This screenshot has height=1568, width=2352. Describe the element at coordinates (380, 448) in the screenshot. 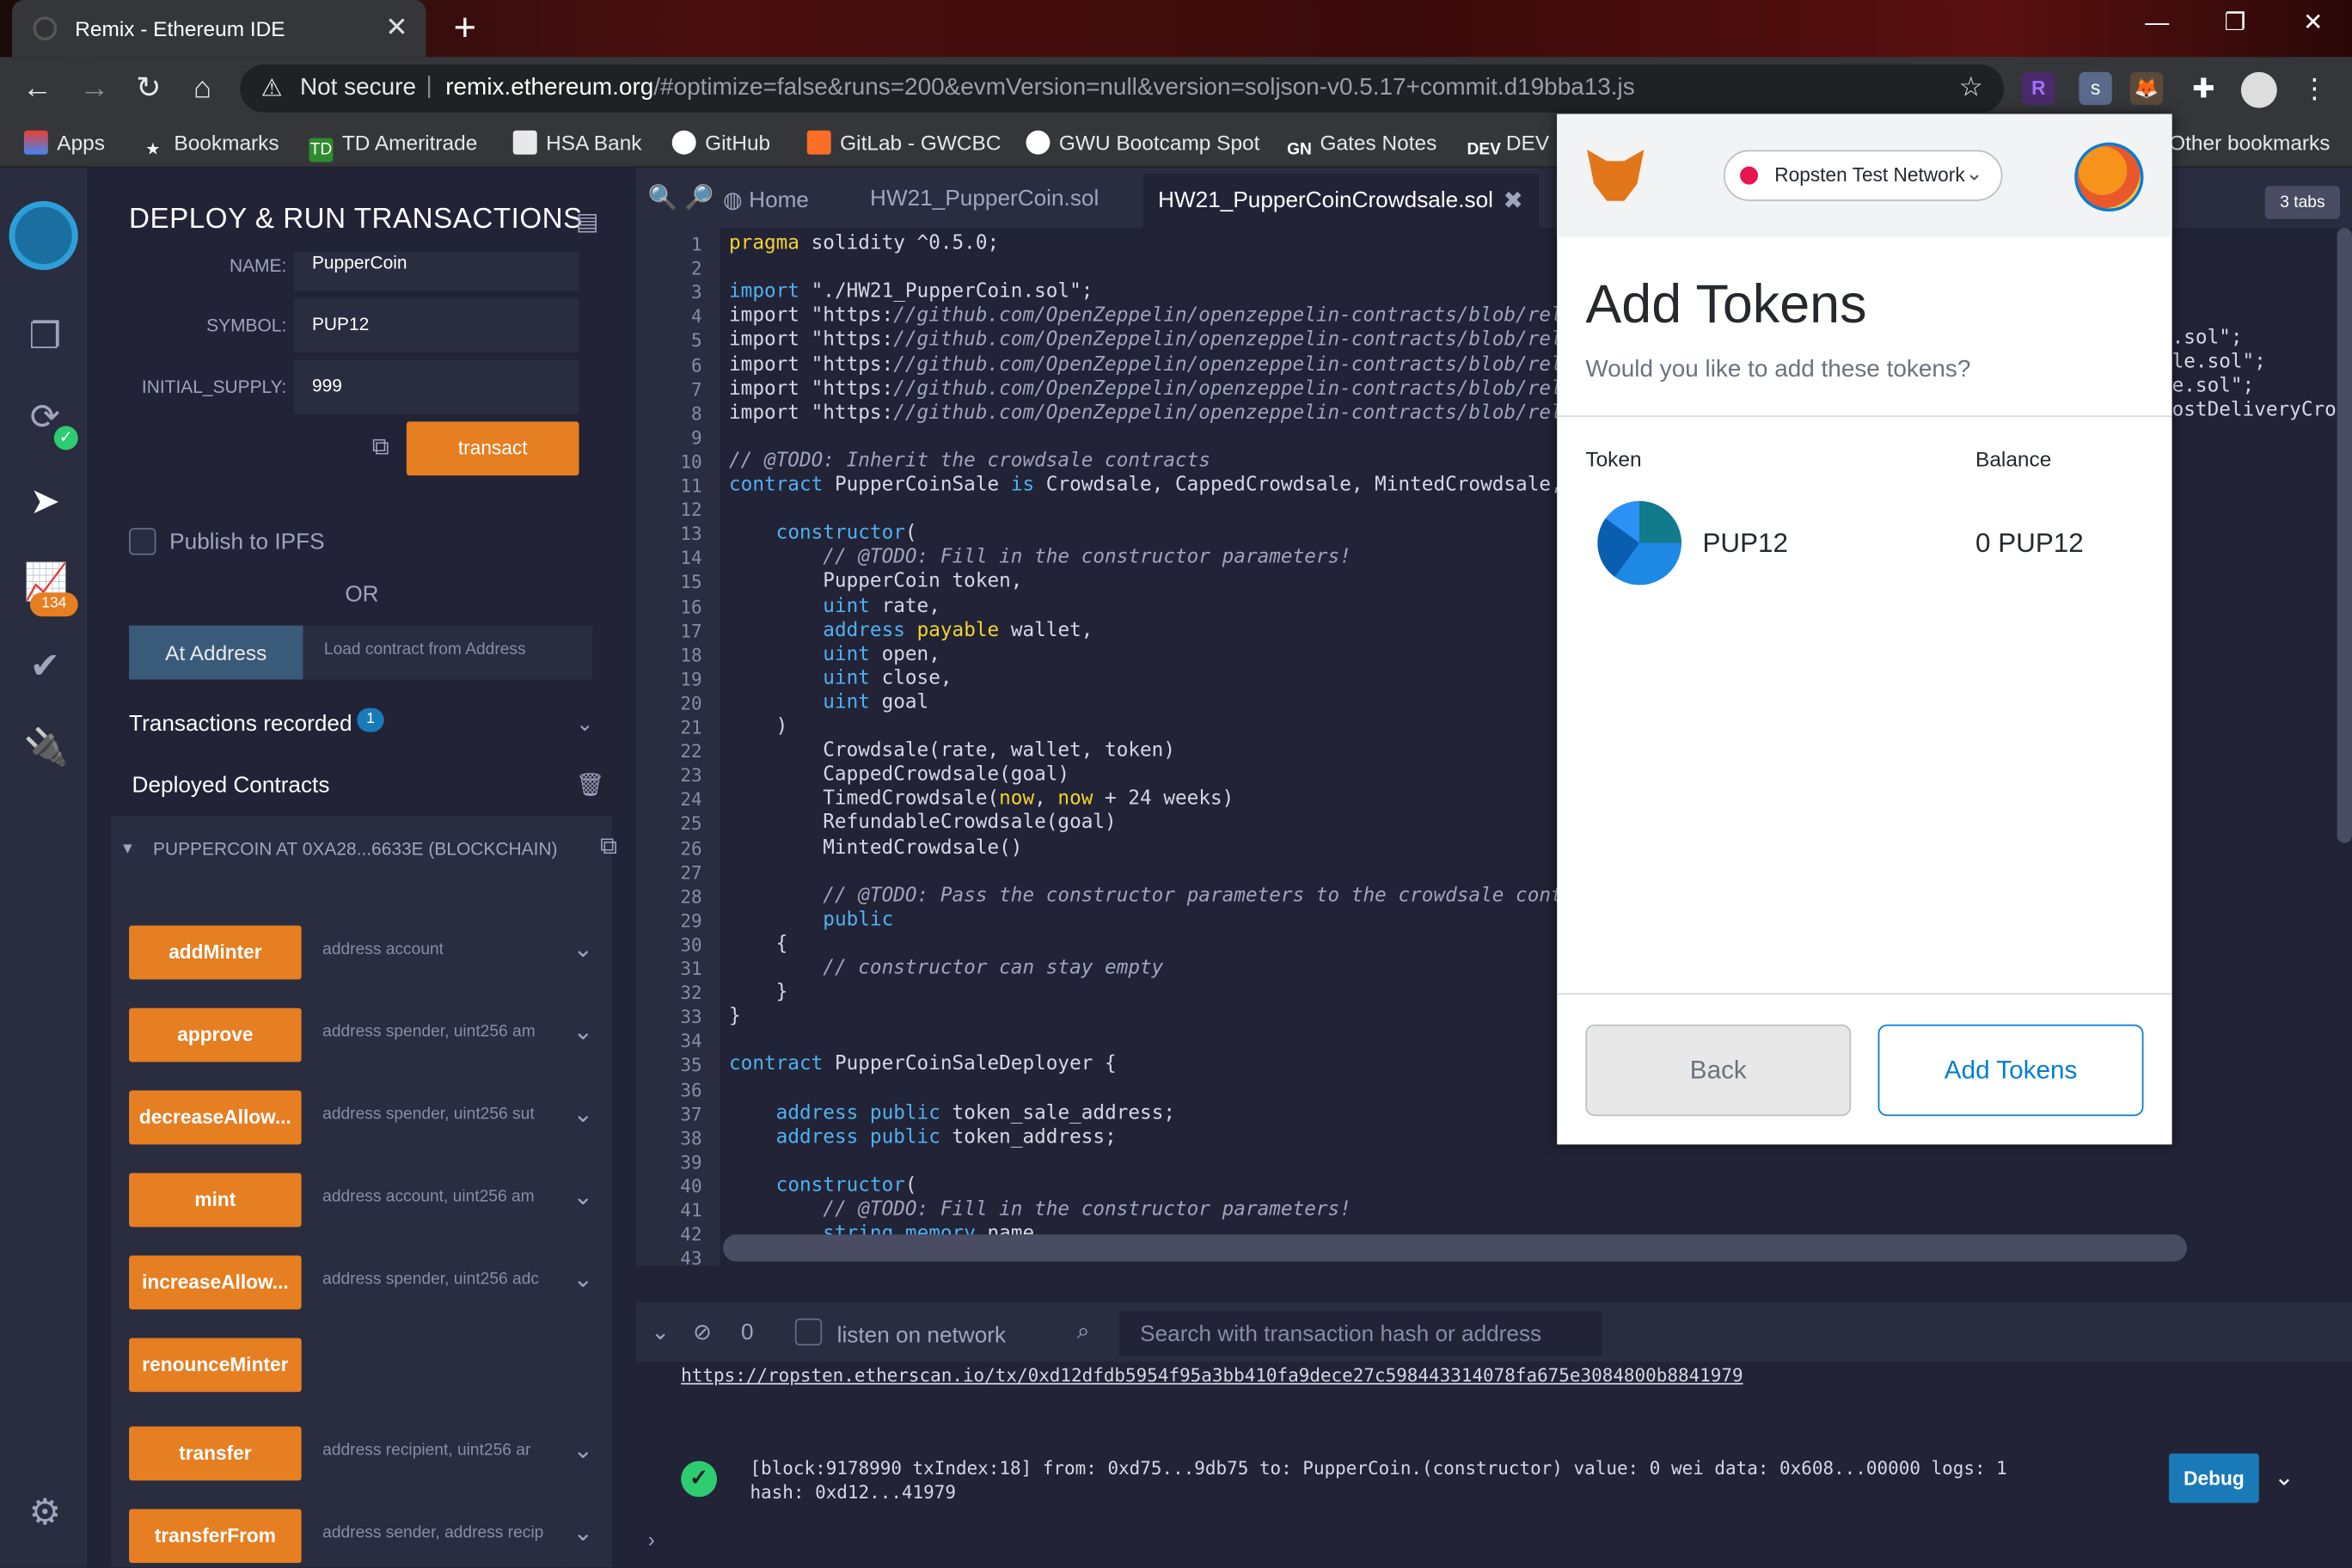

I see `copy-icon: ⧉` at that location.